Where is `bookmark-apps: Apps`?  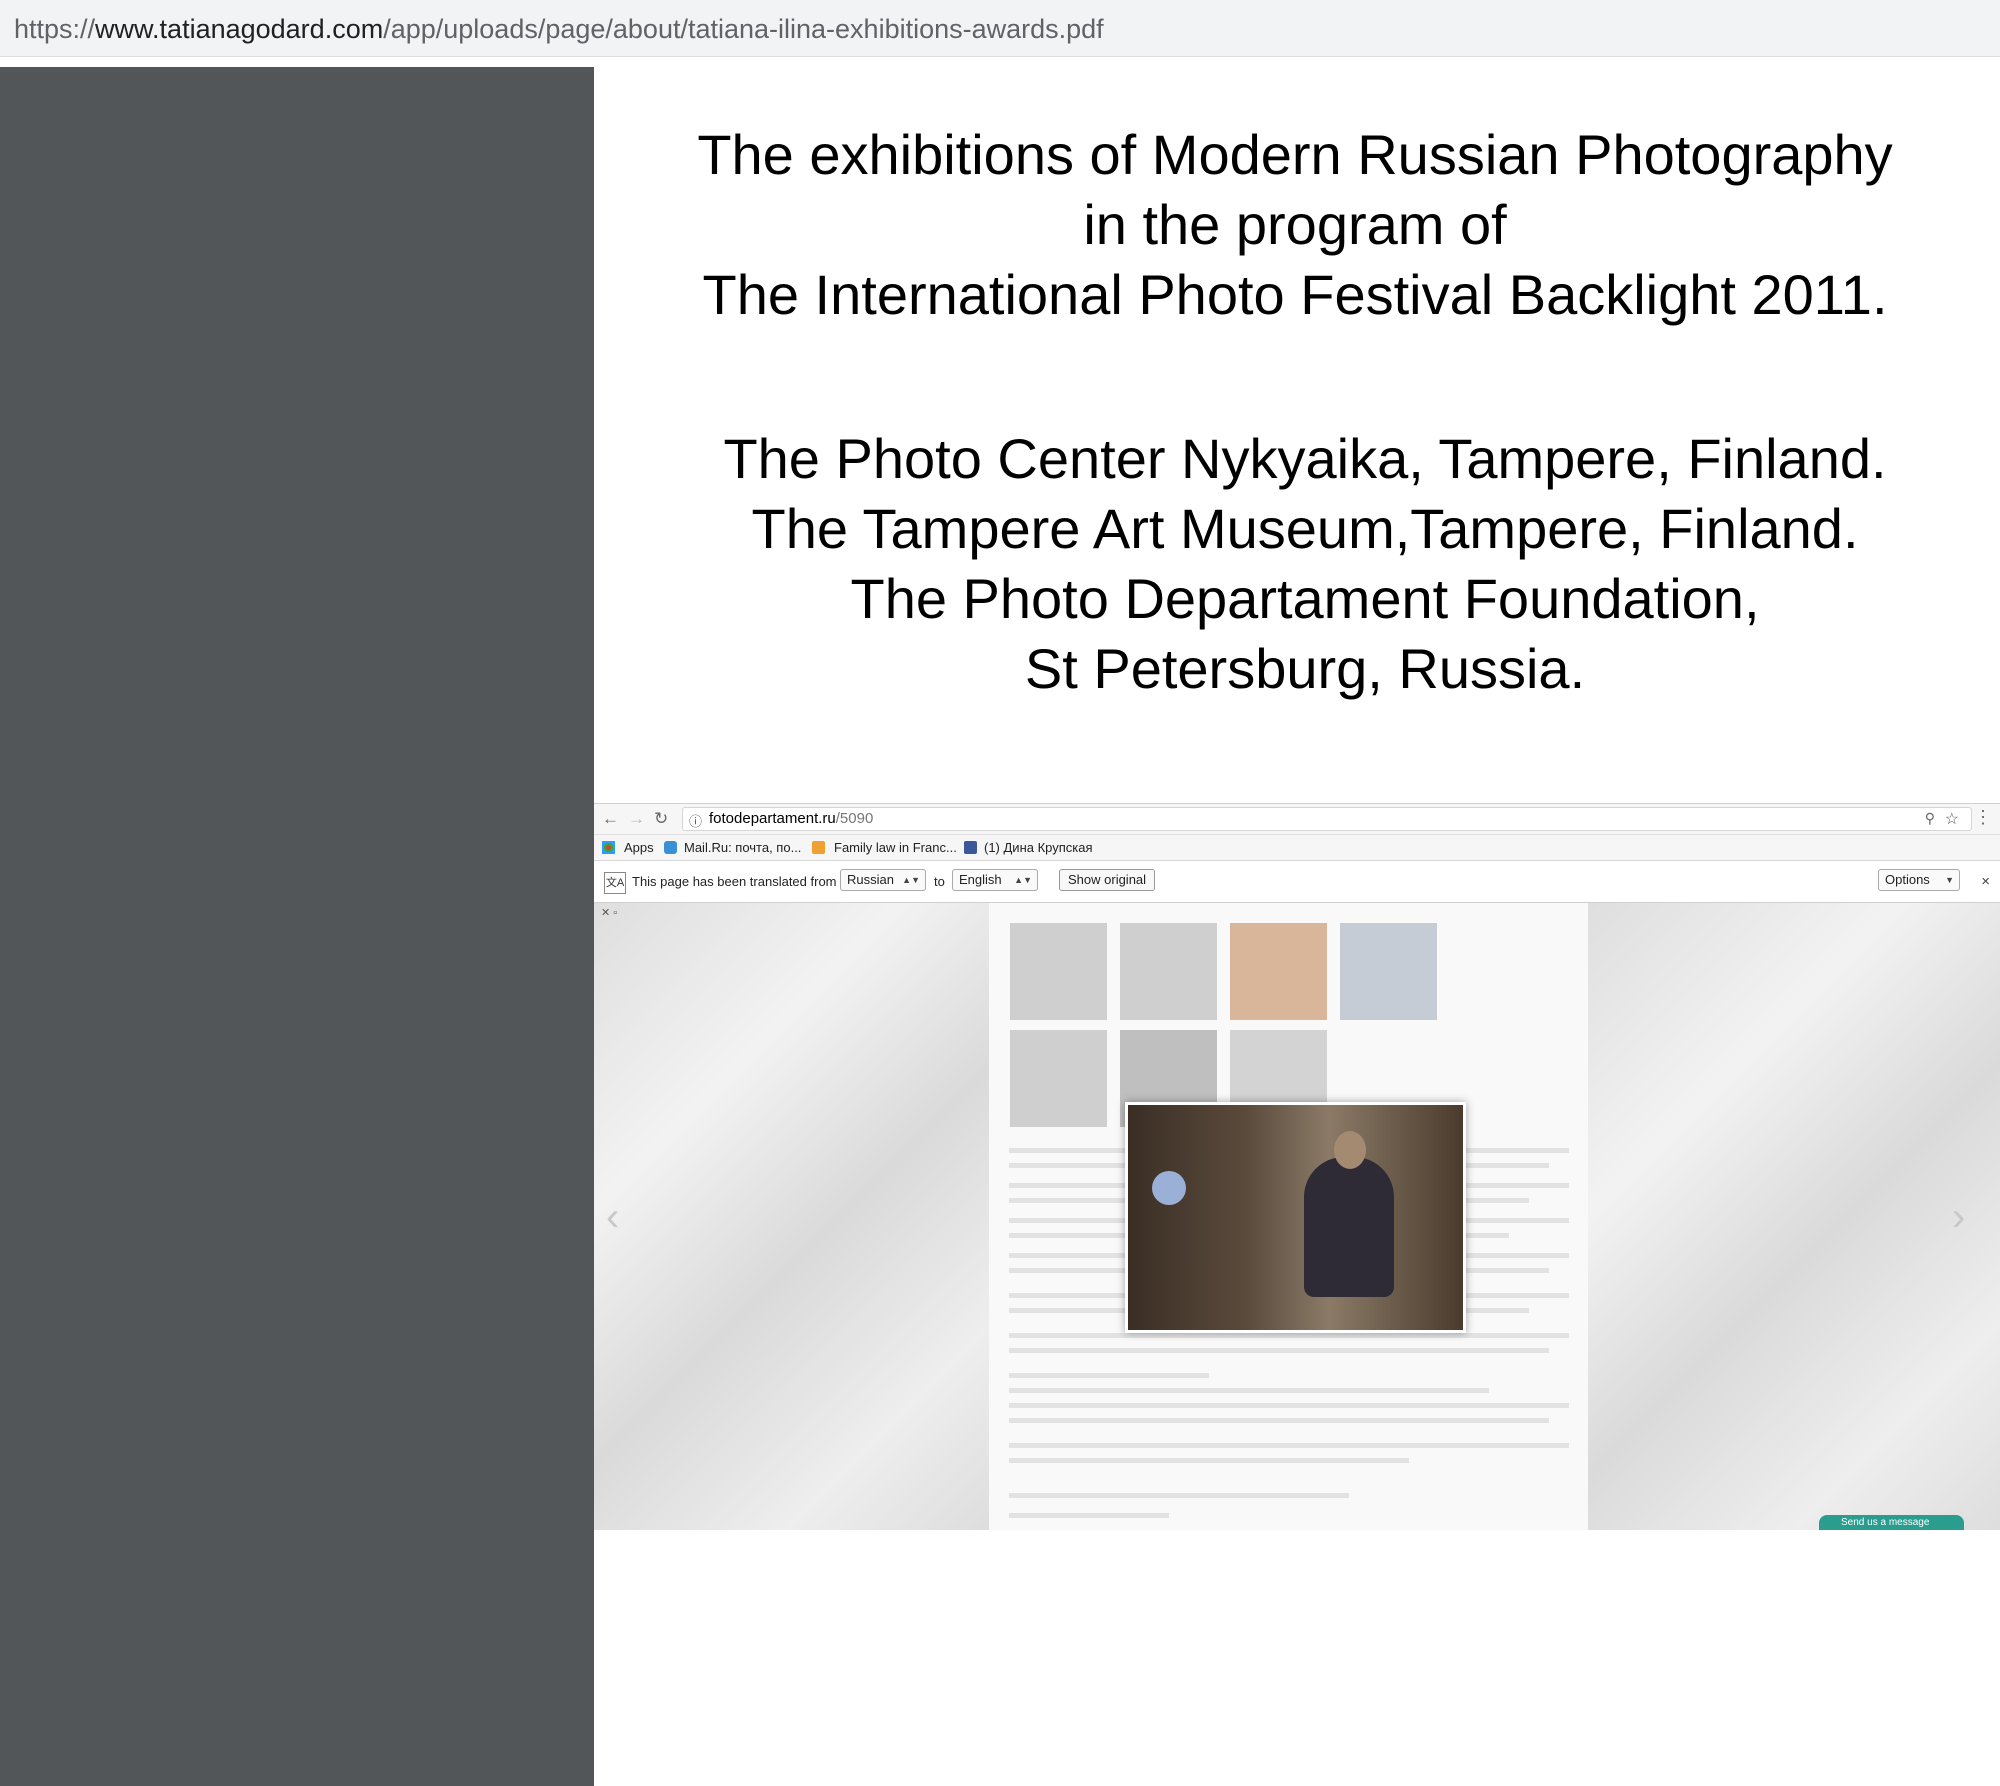
bookmark-apps: Apps is located at coordinates (639, 847).